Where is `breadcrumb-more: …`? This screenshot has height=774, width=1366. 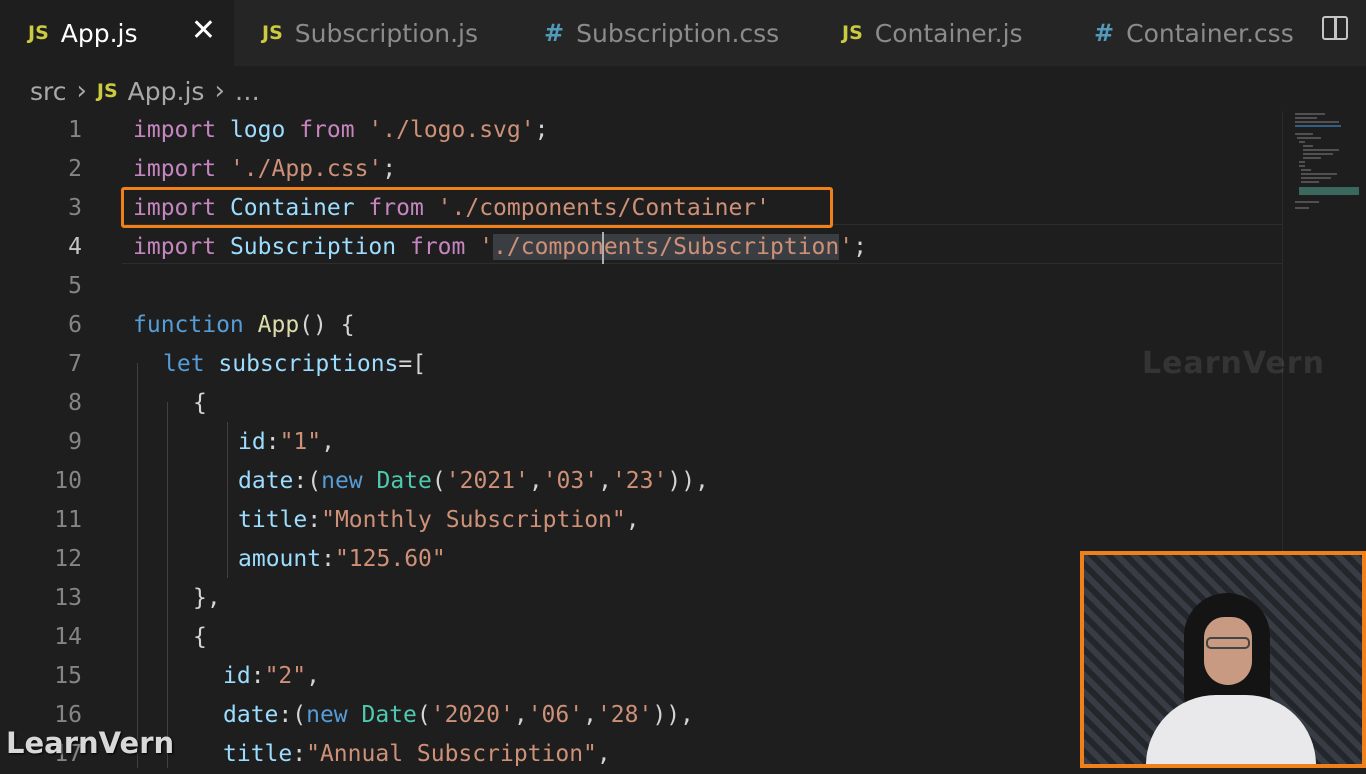
breadcrumb-more: … is located at coordinates (247, 91).